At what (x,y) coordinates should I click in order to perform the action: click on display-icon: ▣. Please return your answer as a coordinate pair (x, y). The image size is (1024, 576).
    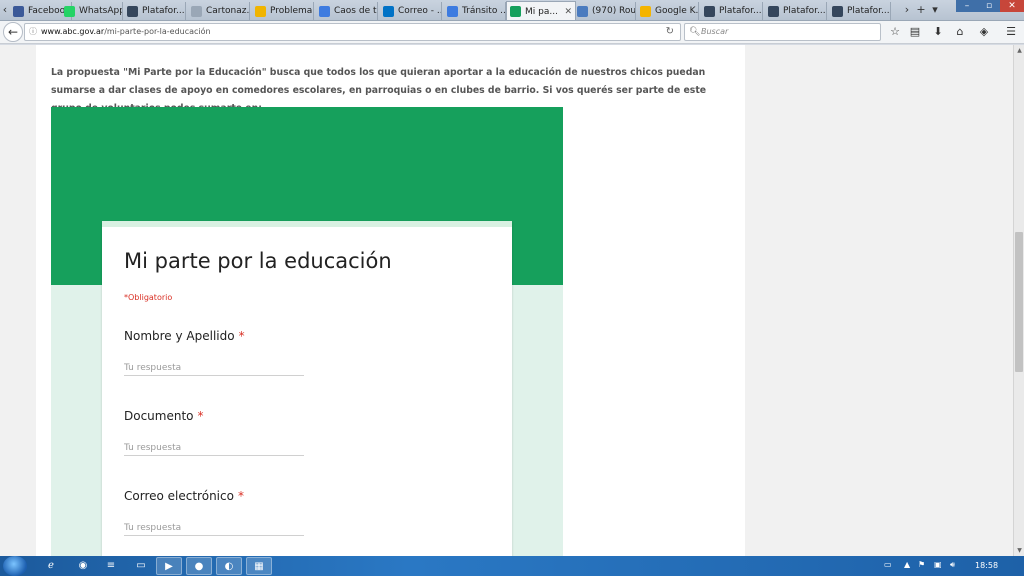
    Looking at the image, I should click on (938, 564).